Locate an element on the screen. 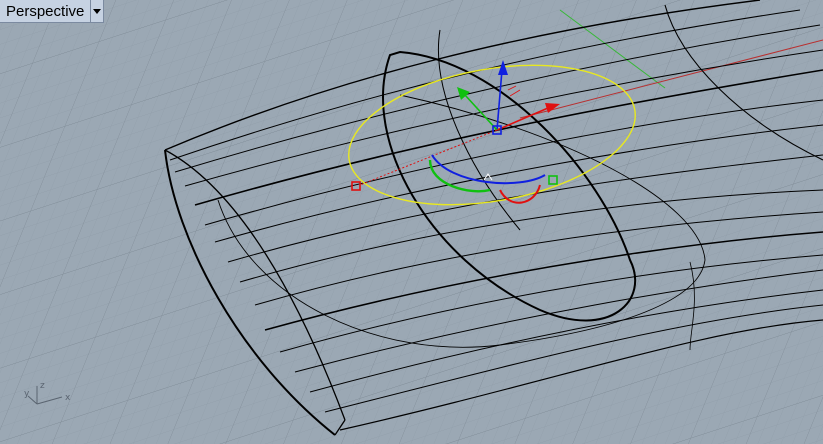 The height and width of the screenshot is (444, 823). viewport-menu-button is located at coordinates (98, 11).